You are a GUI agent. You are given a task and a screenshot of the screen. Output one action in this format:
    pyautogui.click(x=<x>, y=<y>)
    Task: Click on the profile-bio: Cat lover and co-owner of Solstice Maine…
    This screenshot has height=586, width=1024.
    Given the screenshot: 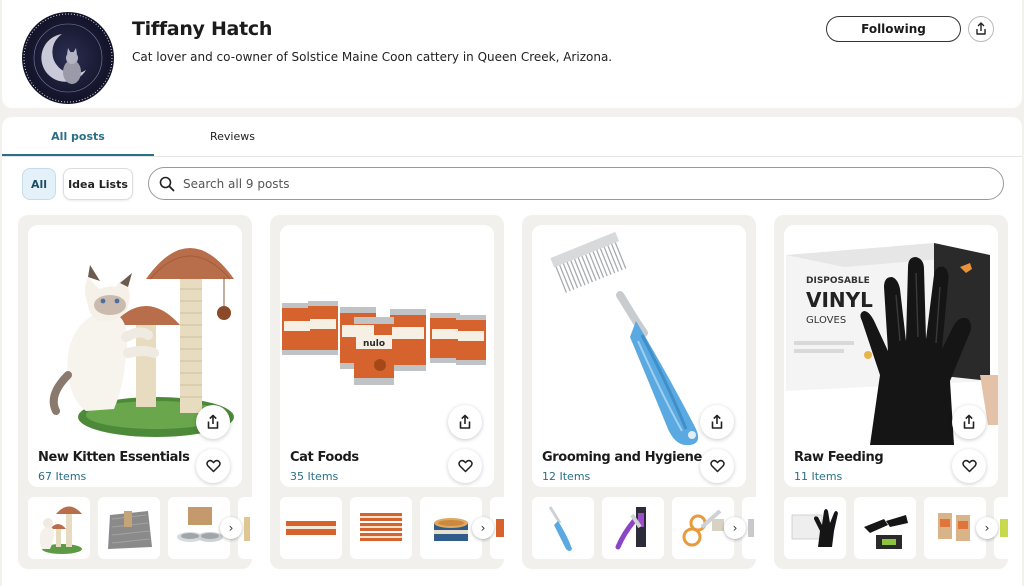 What is the action you would take?
    pyautogui.click(x=372, y=57)
    